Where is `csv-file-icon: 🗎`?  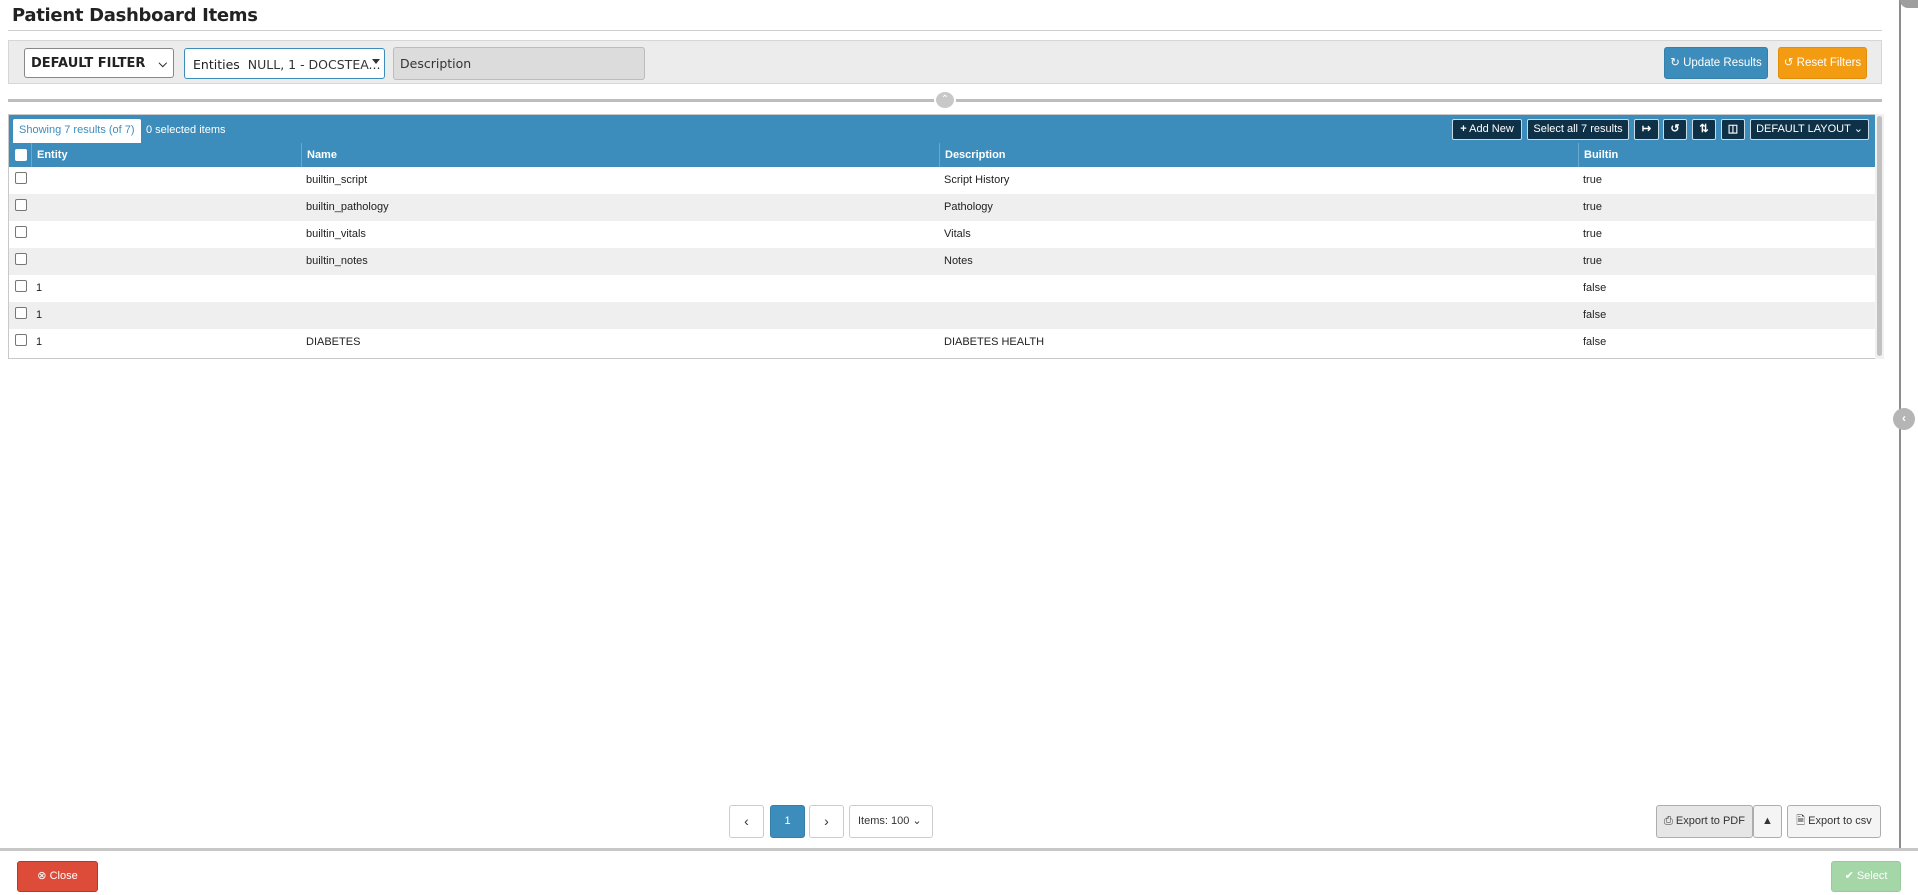 csv-file-icon: 🗎 is located at coordinates (1801, 821).